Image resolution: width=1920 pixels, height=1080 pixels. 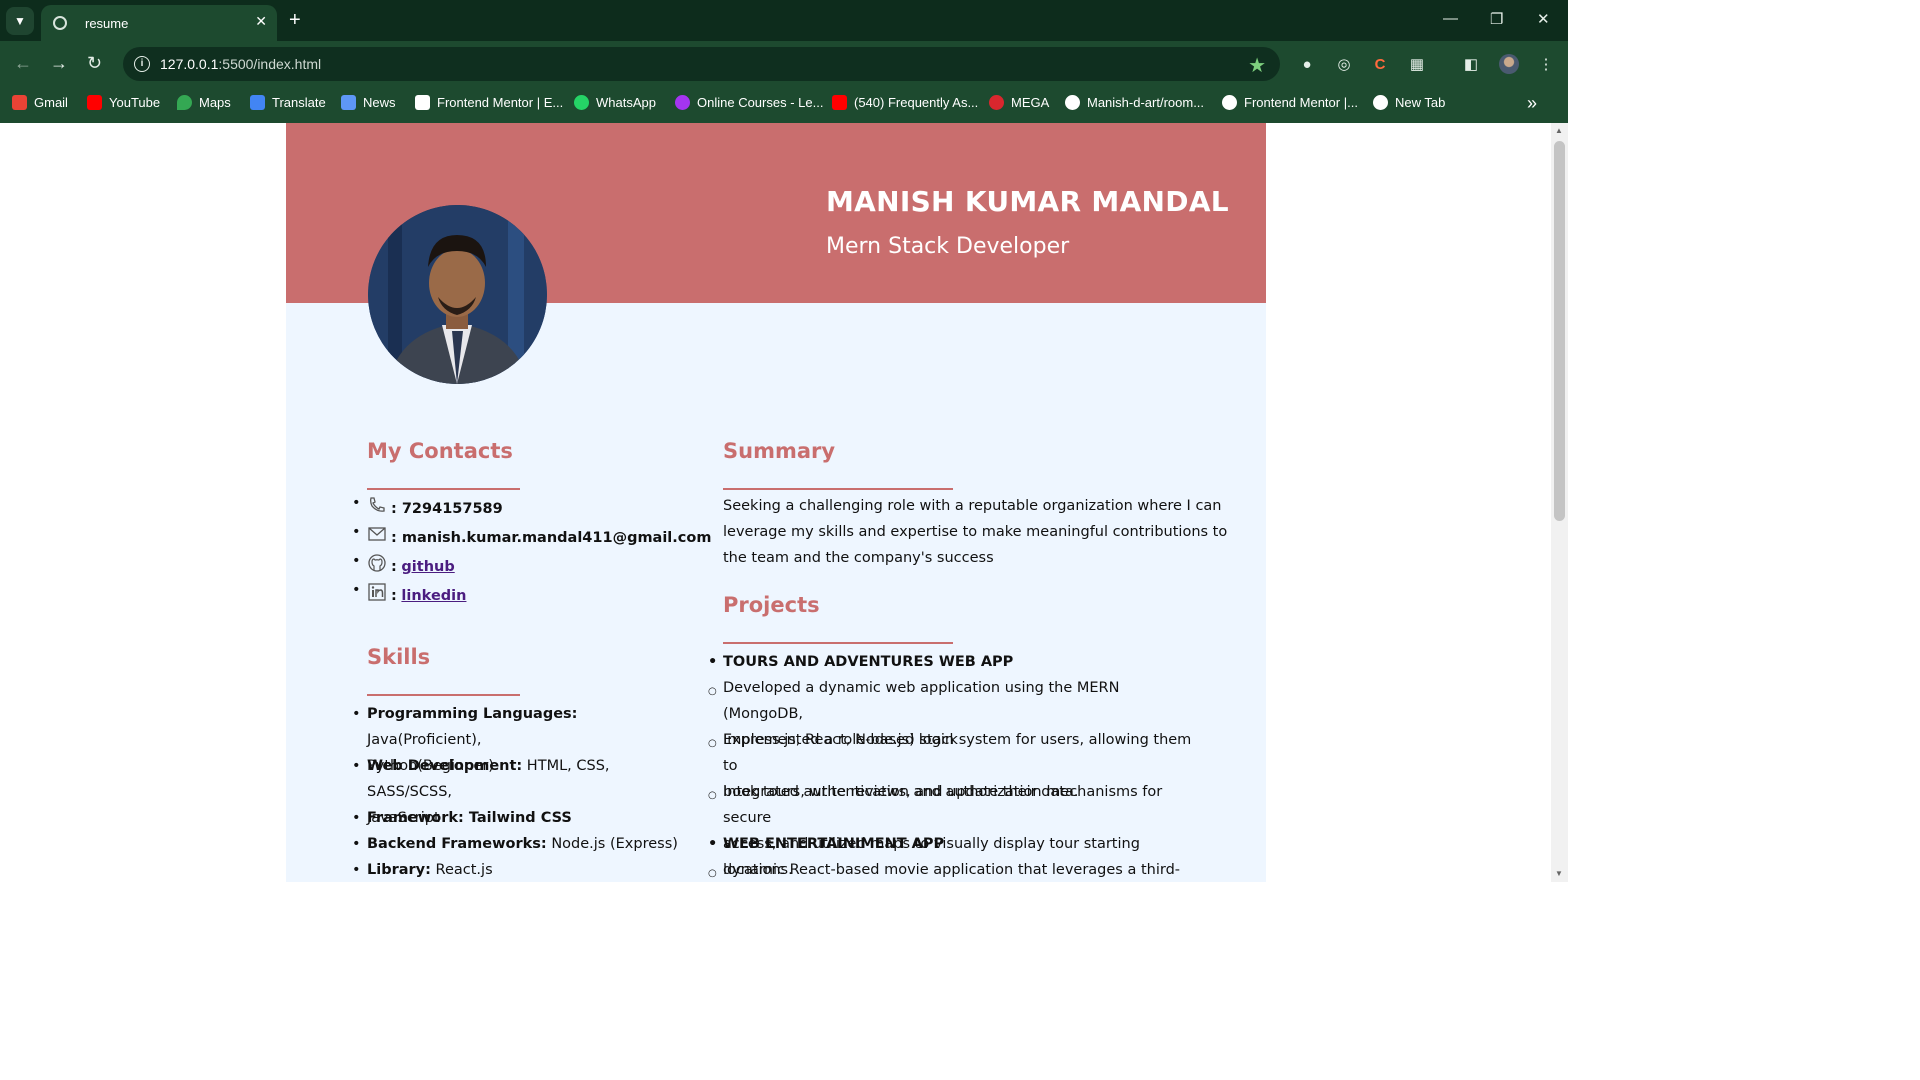 What do you see at coordinates (59, 63) in the screenshot?
I see `forward-icon: →` at bounding box center [59, 63].